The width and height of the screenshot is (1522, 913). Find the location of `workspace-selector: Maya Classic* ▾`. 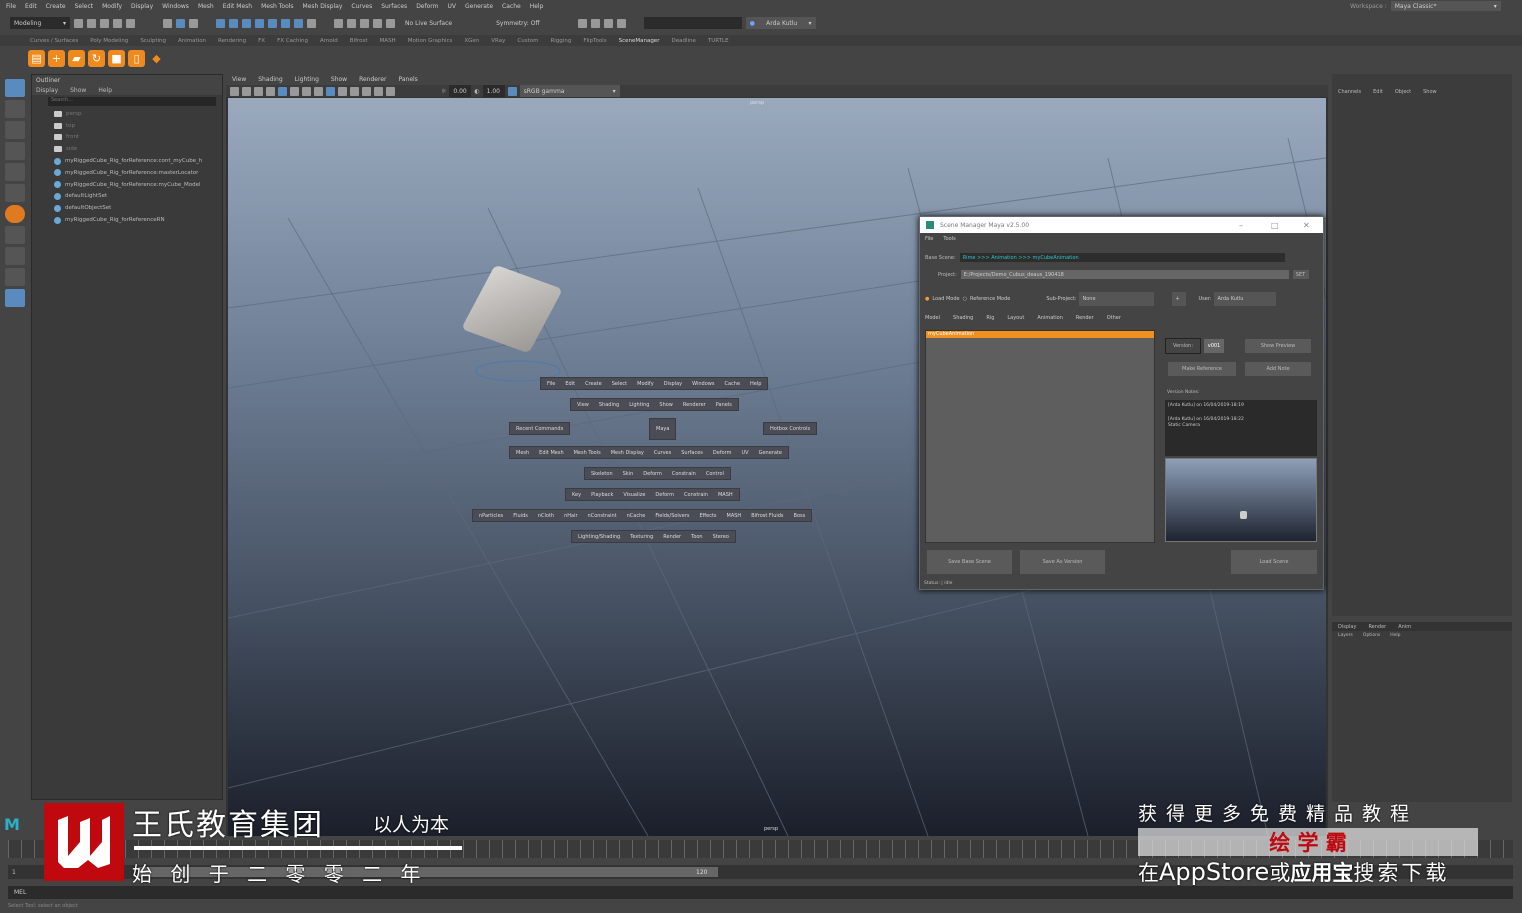

workspace-selector: Maya Classic* ▾ is located at coordinates (1445, 6).